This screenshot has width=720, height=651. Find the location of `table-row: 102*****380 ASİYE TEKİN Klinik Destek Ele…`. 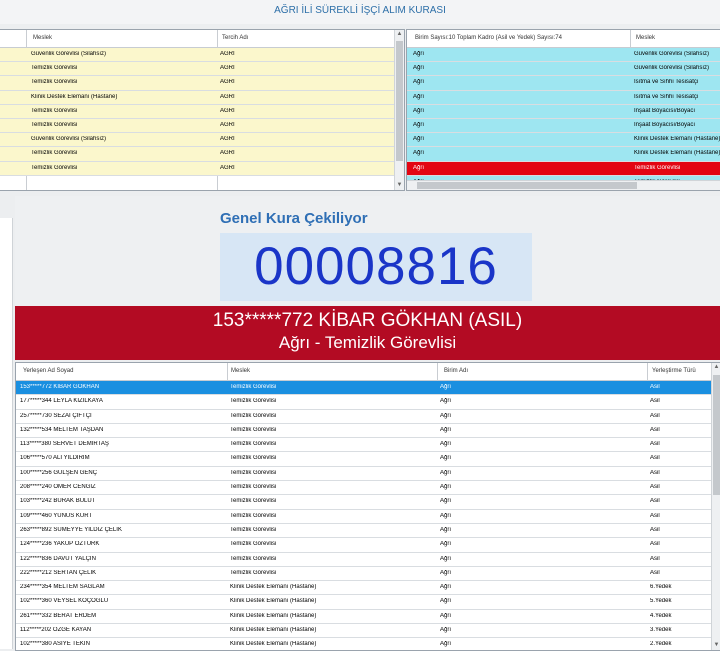

table-row: 102*****380 ASİYE TEKİN Klinik Destek Ele… is located at coordinates (368, 644).